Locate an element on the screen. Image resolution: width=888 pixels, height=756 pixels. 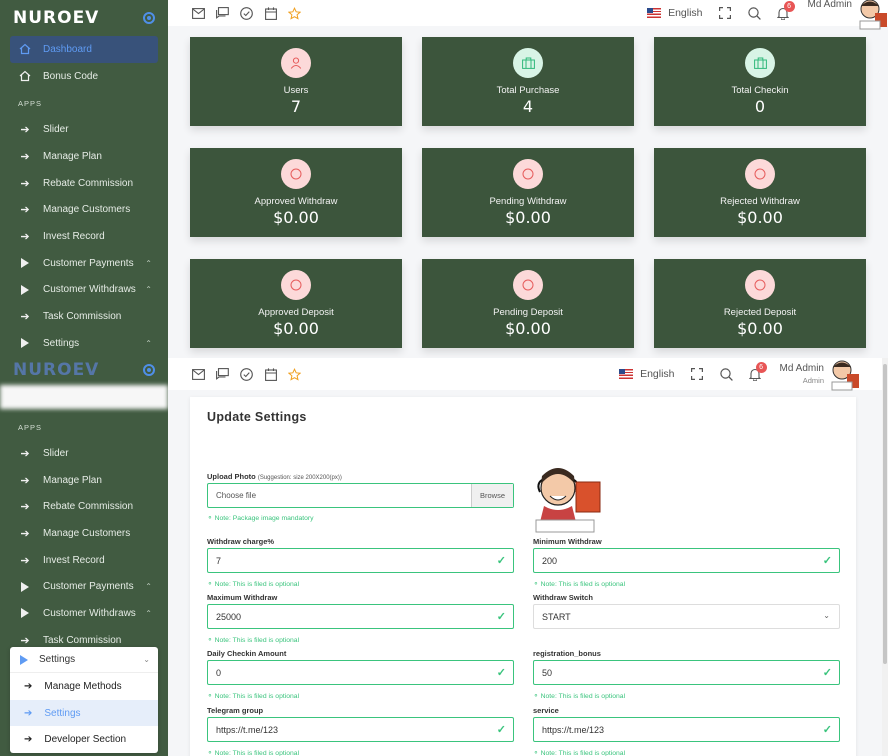
stat-card-pending-withdraw: Pending Withdraw $0.00 is located at coordinates (528, 192).